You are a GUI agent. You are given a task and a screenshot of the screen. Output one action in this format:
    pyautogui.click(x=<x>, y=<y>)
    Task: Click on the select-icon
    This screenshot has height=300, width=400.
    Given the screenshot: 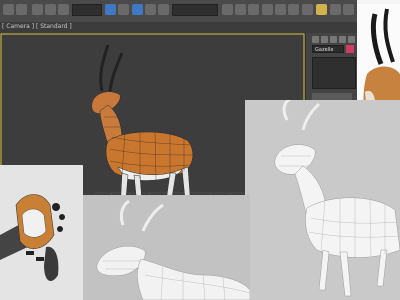 What is the action you would take?
    pyautogui.click(x=110, y=9)
    